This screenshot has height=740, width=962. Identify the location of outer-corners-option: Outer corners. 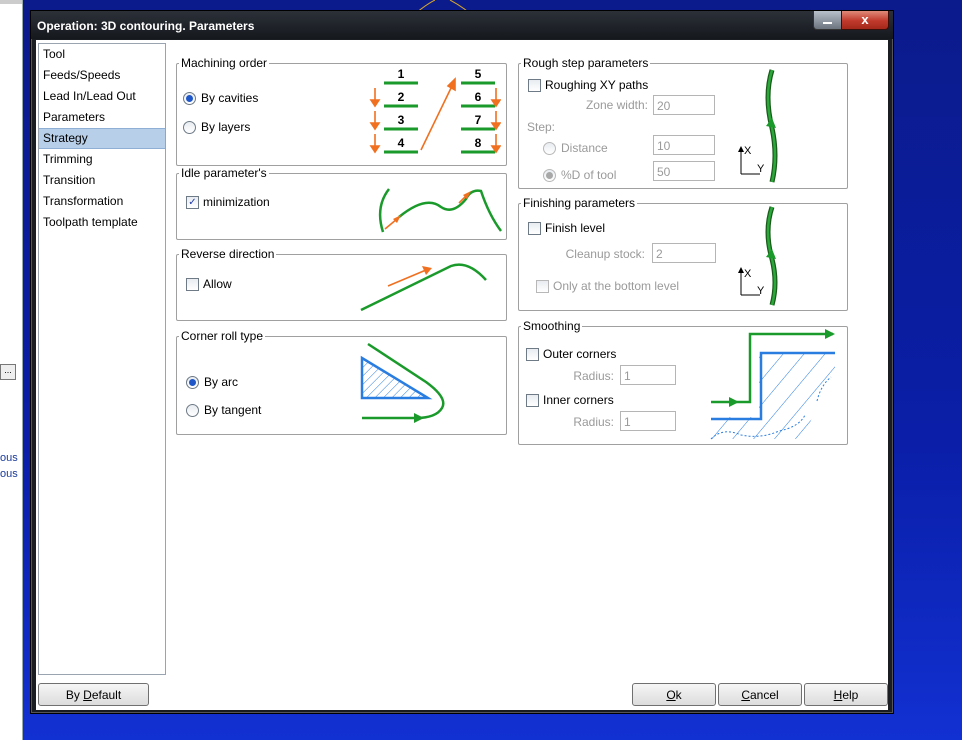
(571, 354).